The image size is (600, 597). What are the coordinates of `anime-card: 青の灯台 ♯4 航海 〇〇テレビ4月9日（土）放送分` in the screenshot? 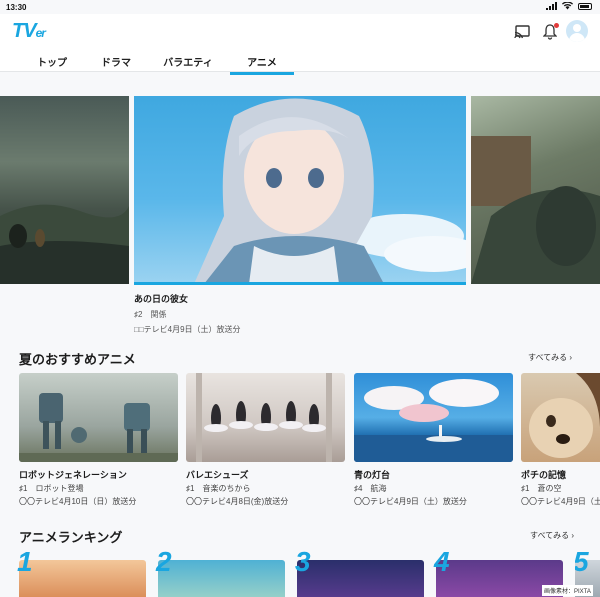 It's located at (433, 440).